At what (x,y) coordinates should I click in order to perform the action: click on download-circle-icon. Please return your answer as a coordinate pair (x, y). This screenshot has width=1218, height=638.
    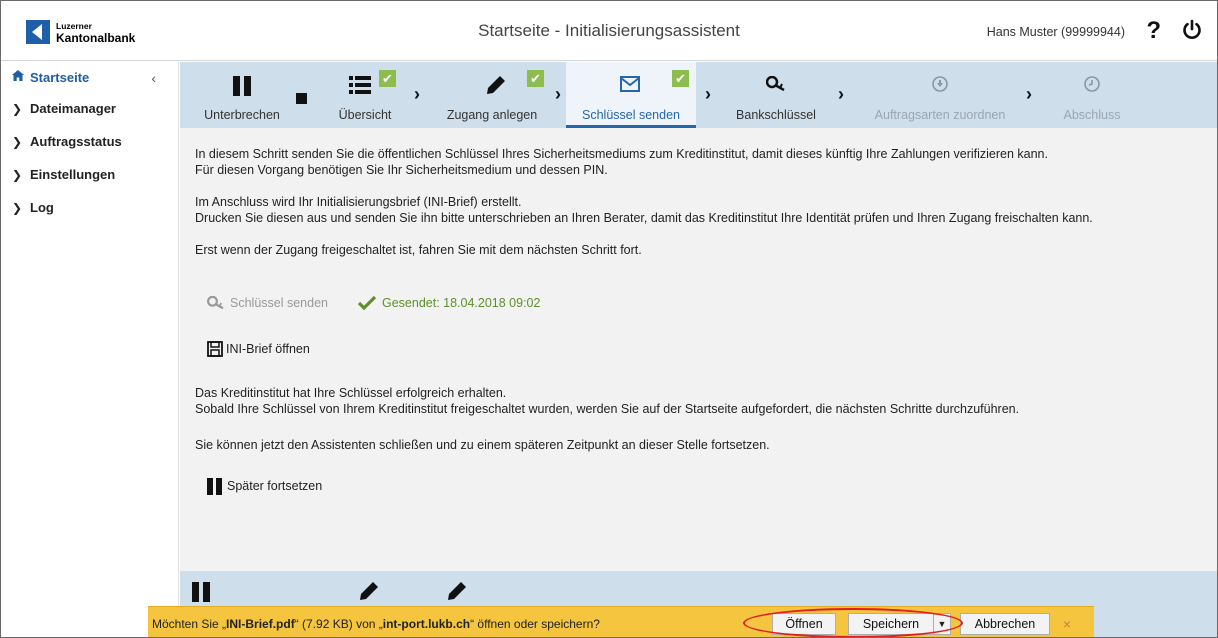
    Looking at the image, I should click on (940, 85).